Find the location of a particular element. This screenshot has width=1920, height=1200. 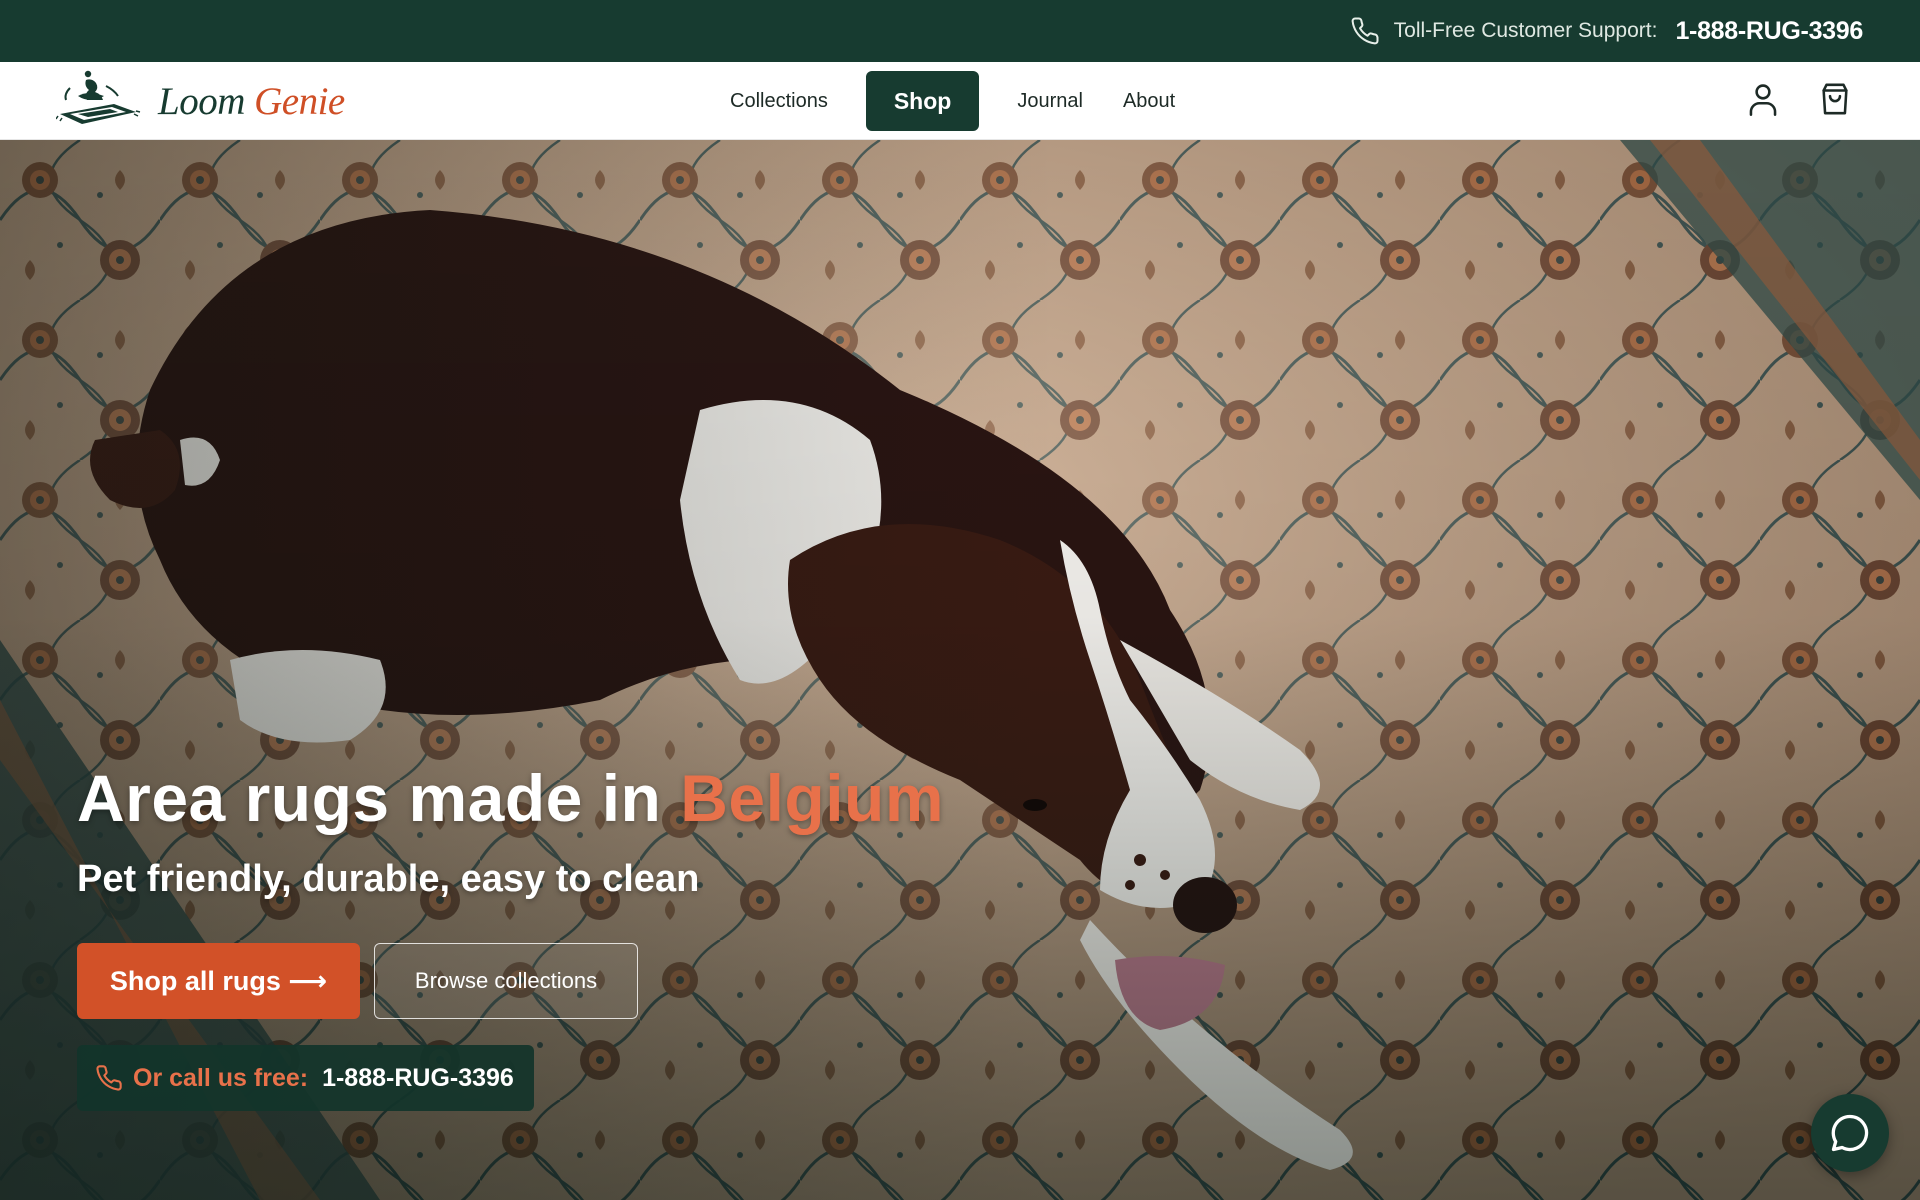

chat-bubble-icon is located at coordinates (1850, 1133).